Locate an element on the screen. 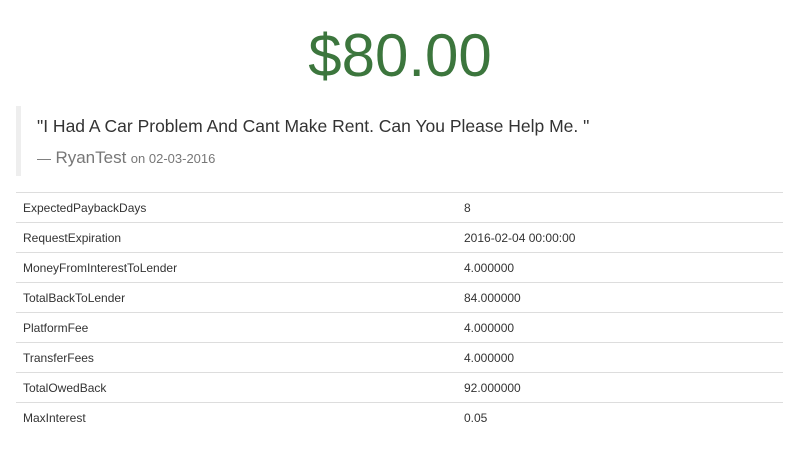 This screenshot has height=456, width=800. detail-value: 84.000000 is located at coordinates (619, 297).